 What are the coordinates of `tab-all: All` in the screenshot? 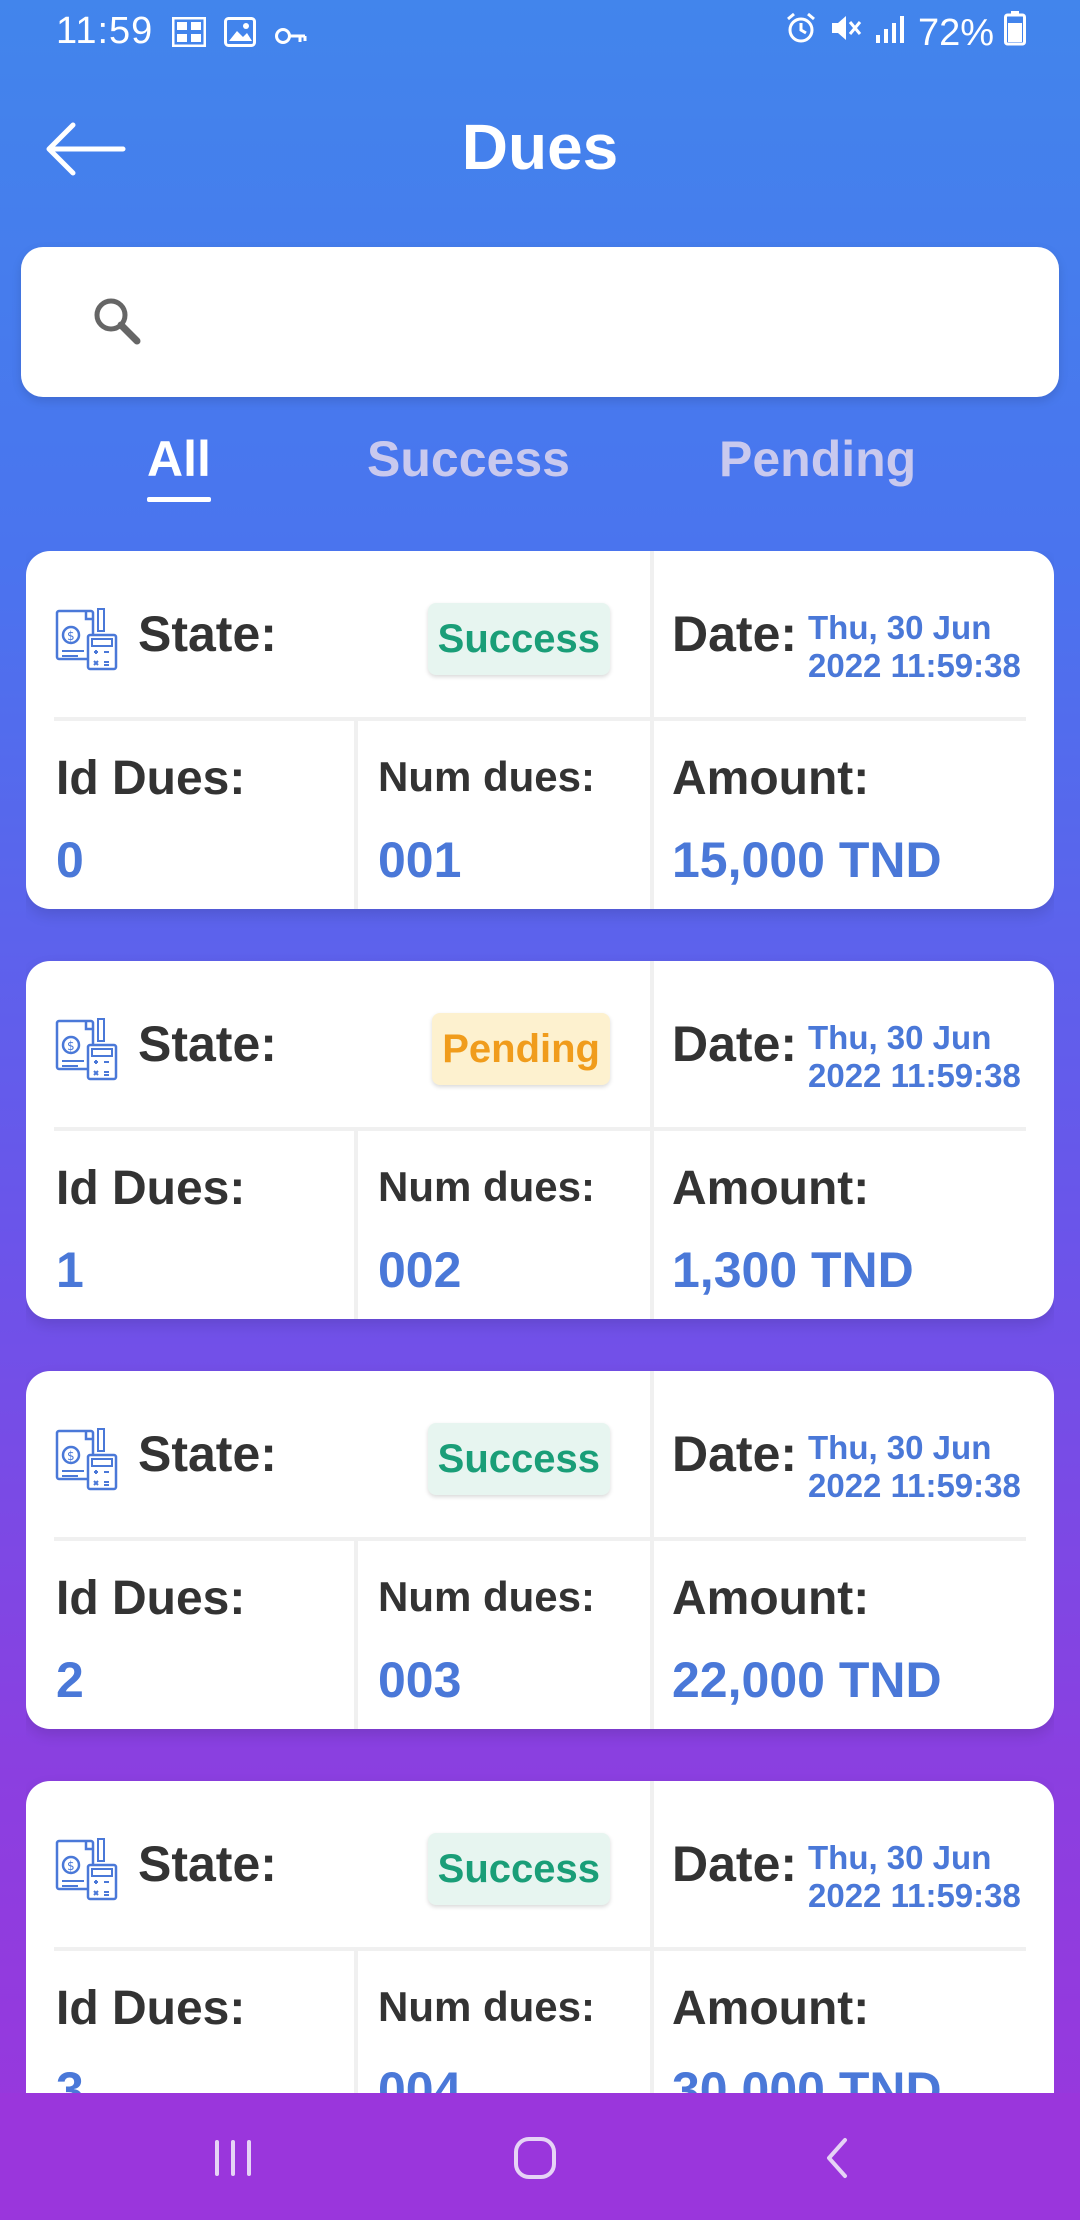 It's located at (179, 466).